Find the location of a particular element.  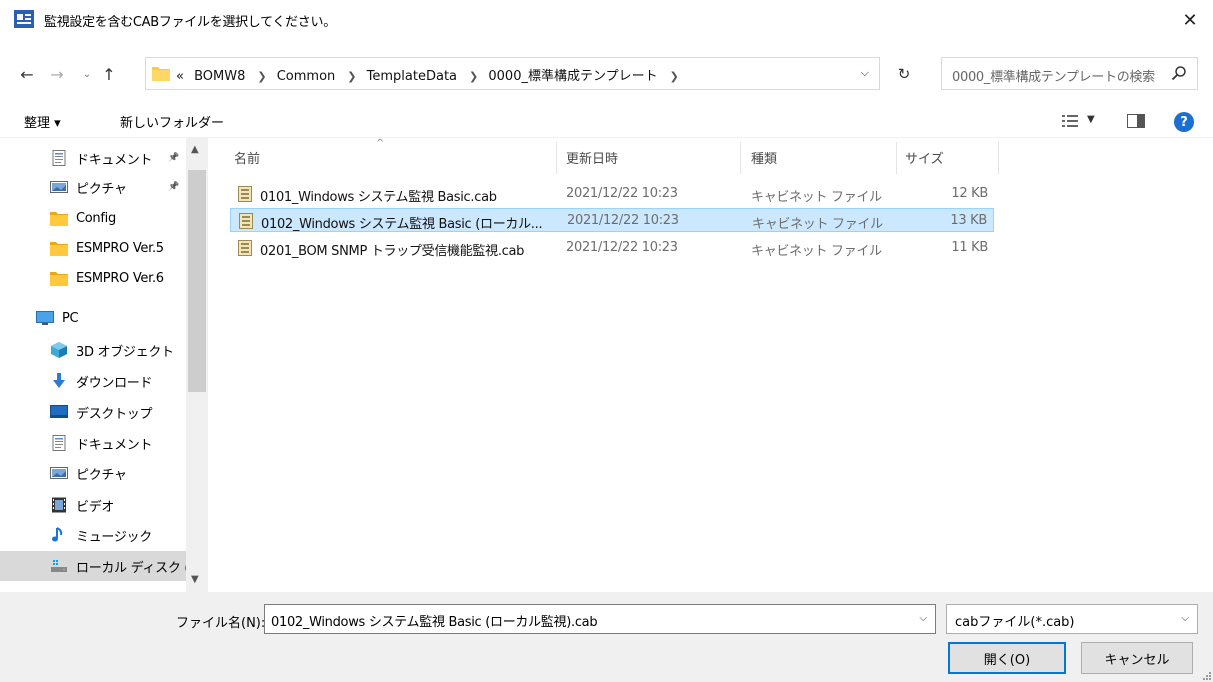

search-icon is located at coordinates (1179, 73).